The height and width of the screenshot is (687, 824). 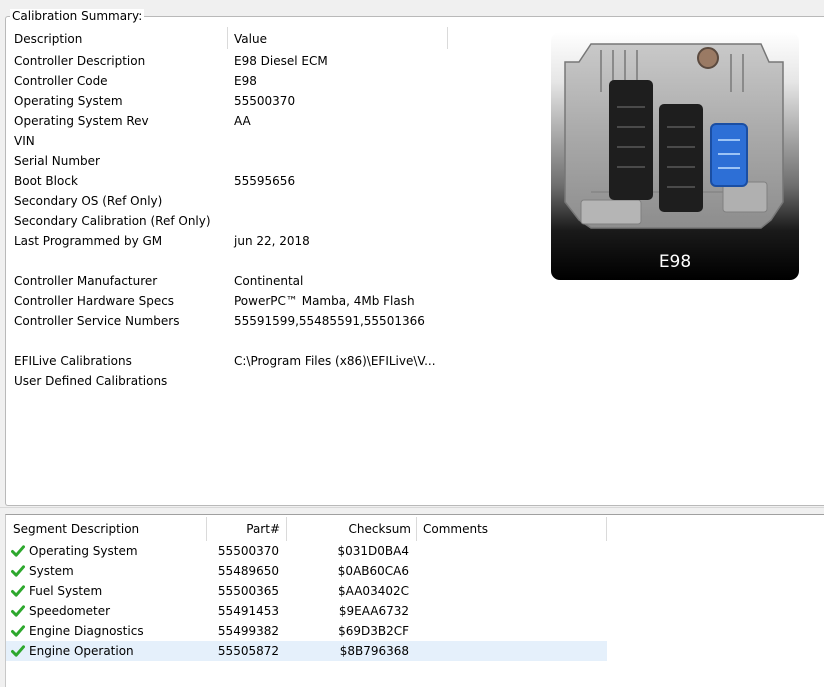 What do you see at coordinates (272, 241) in the screenshot?
I see `summary-row-value: jun 22, 2018` at bounding box center [272, 241].